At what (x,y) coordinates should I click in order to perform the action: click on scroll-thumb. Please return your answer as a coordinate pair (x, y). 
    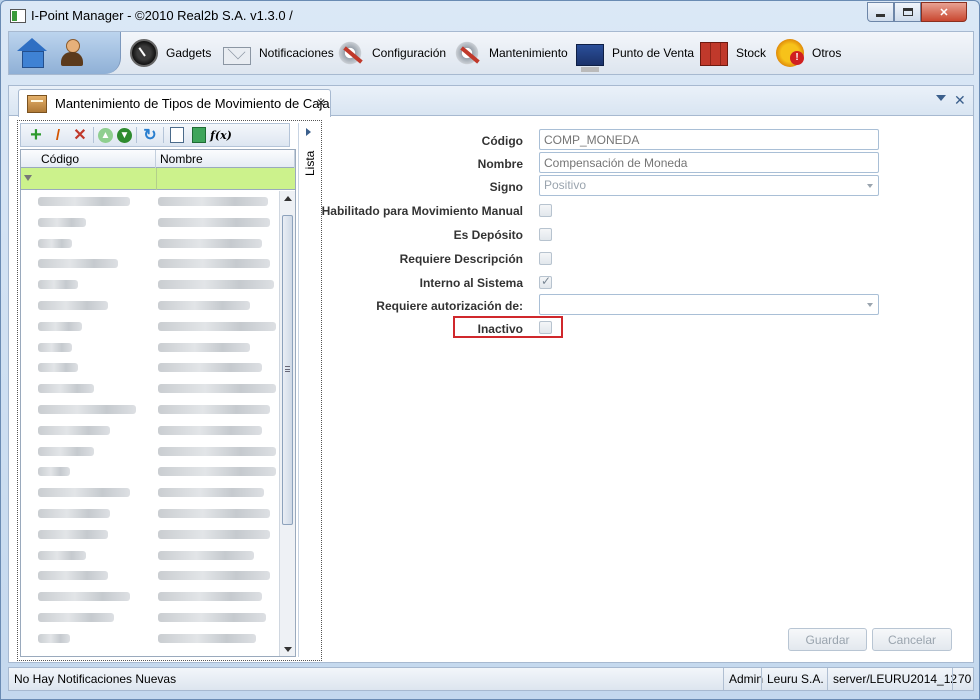
    Looking at the image, I should click on (287, 370).